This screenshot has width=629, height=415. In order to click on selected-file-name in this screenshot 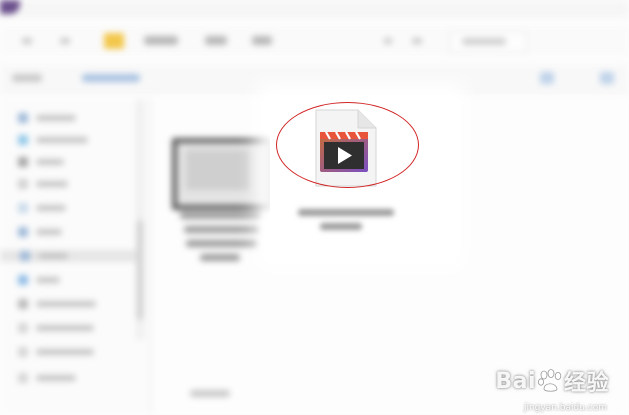, I will do `click(348, 222)`.